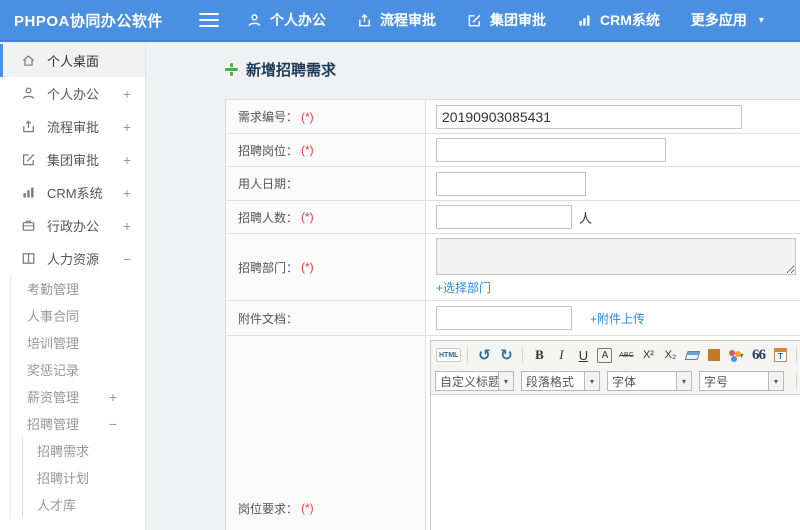 The height and width of the screenshot is (530, 800). I want to click on page-title: 新增招聘需求, so click(512, 69).